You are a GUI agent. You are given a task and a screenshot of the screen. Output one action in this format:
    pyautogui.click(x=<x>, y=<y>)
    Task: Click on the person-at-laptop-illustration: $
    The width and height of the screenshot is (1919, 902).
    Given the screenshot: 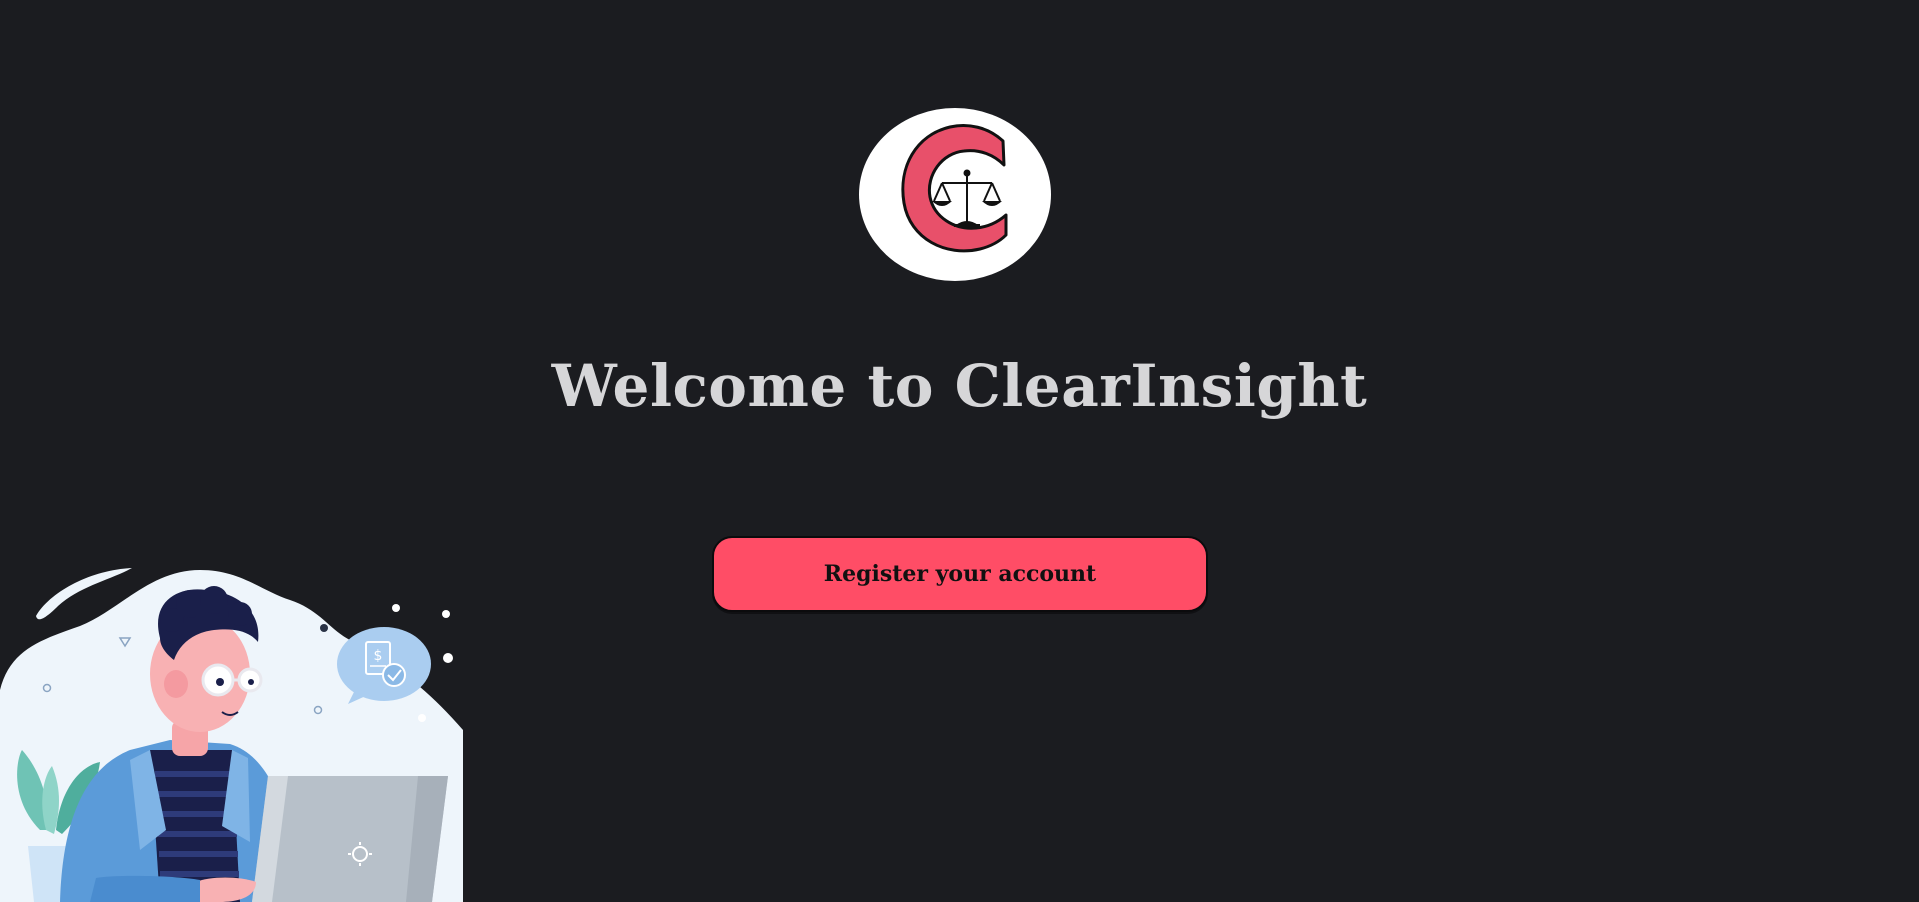 What is the action you would take?
    pyautogui.click(x=231, y=716)
    